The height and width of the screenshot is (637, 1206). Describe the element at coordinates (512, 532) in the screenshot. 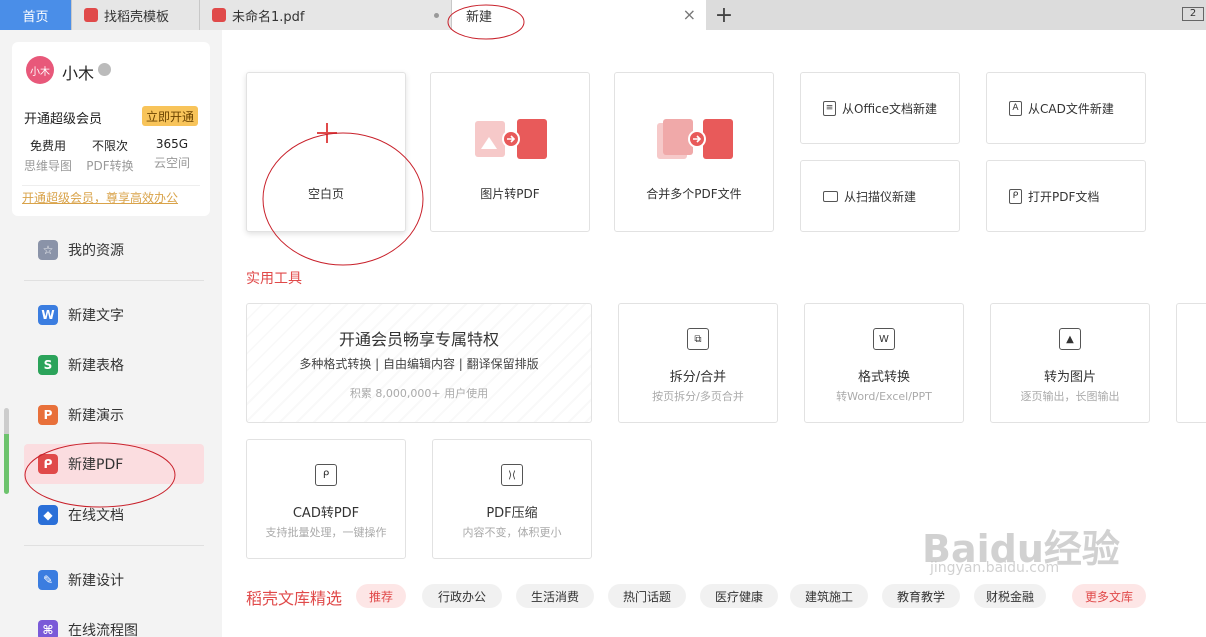

I see `tool-subtitle: 内容不变，体积更小` at that location.